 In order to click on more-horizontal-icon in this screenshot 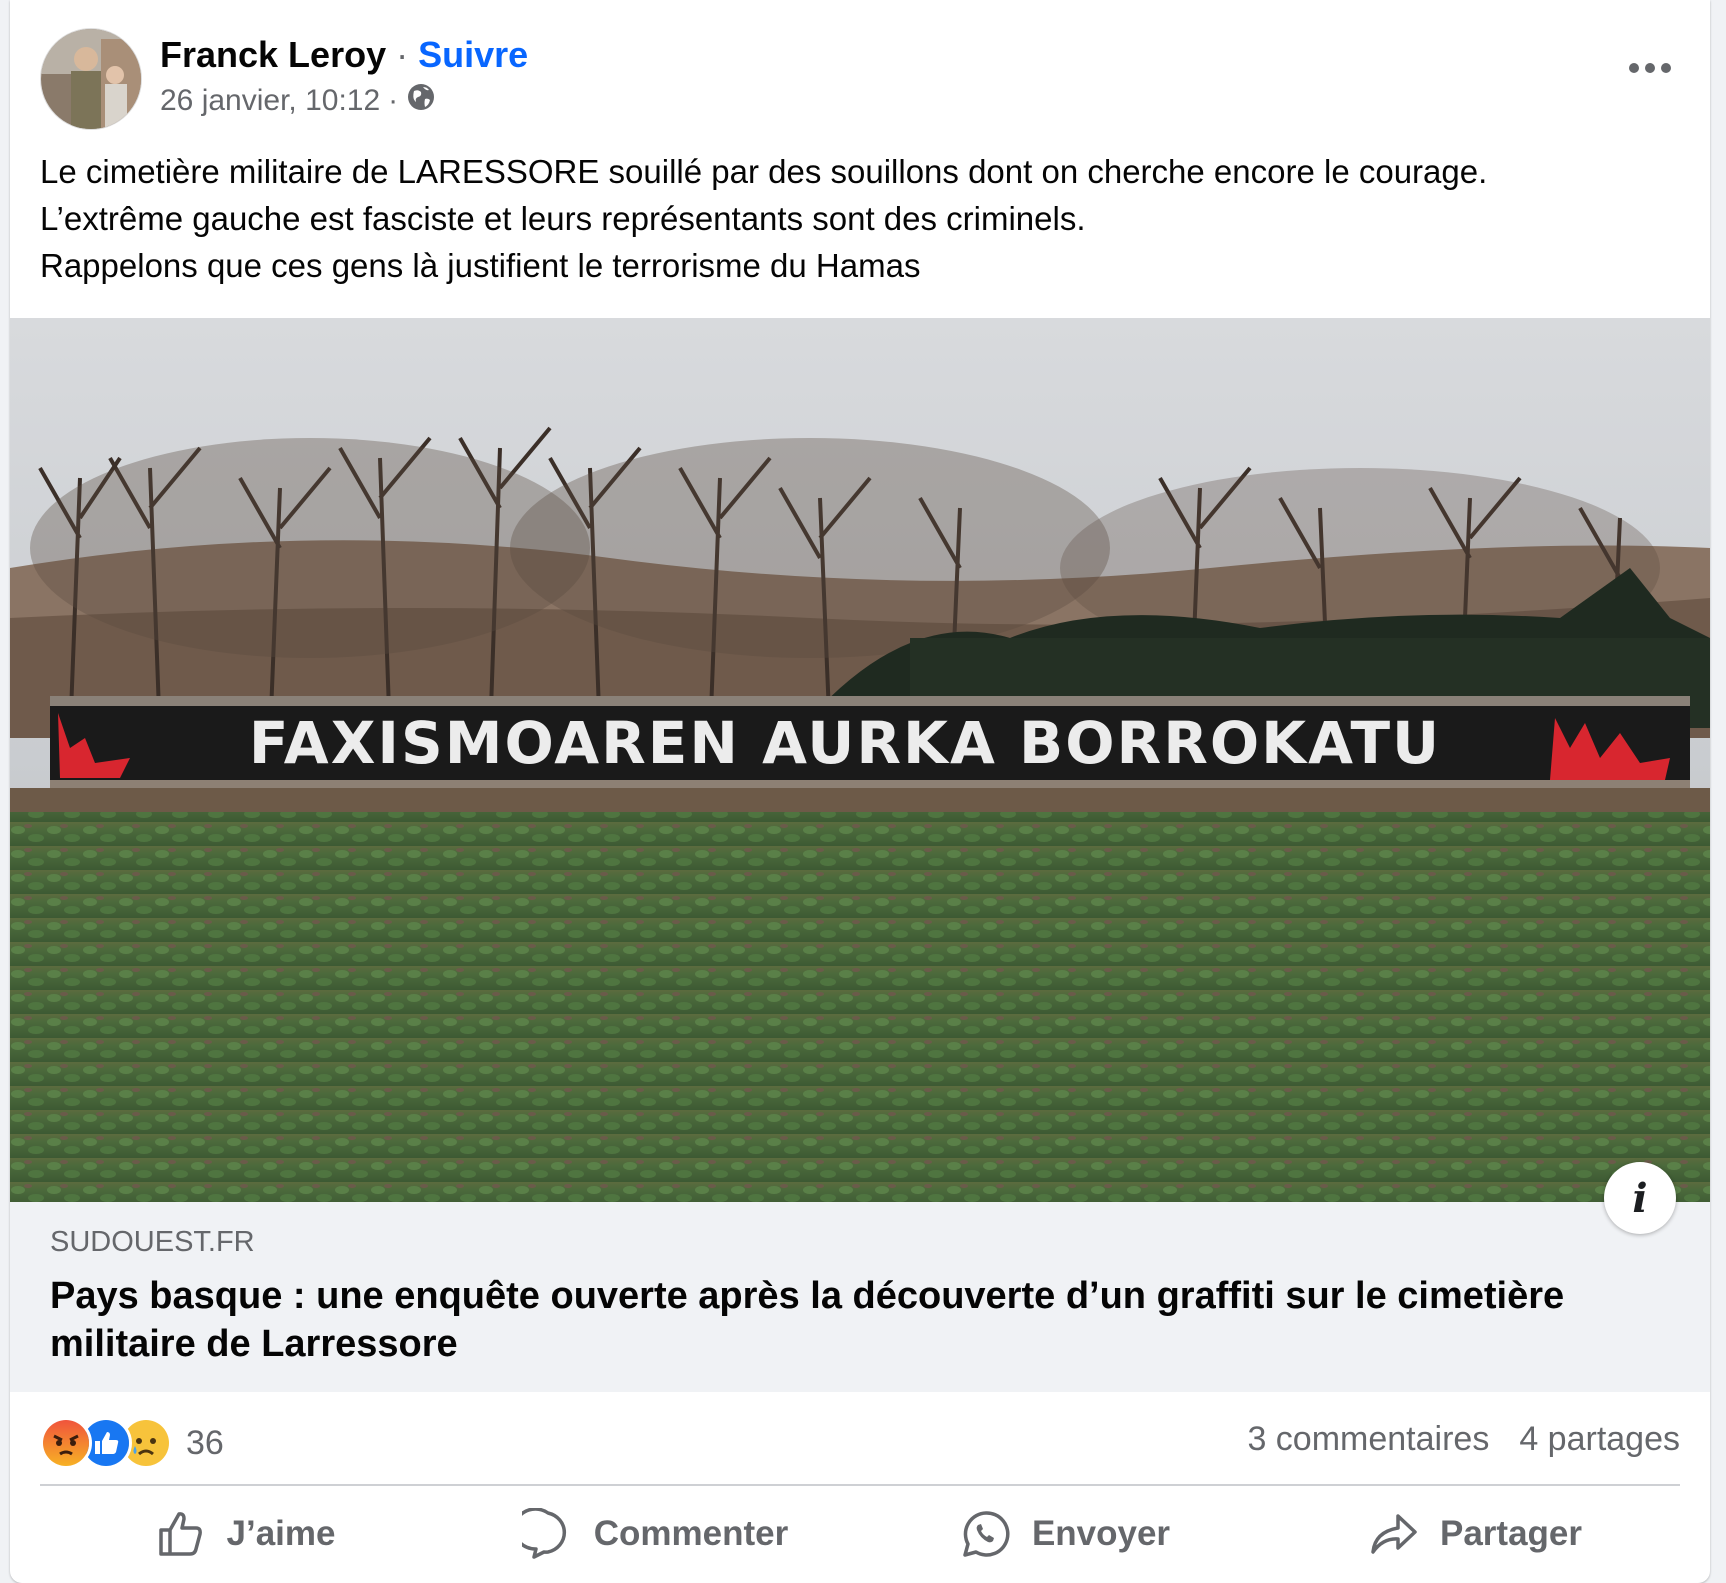, I will do `click(1650, 68)`.